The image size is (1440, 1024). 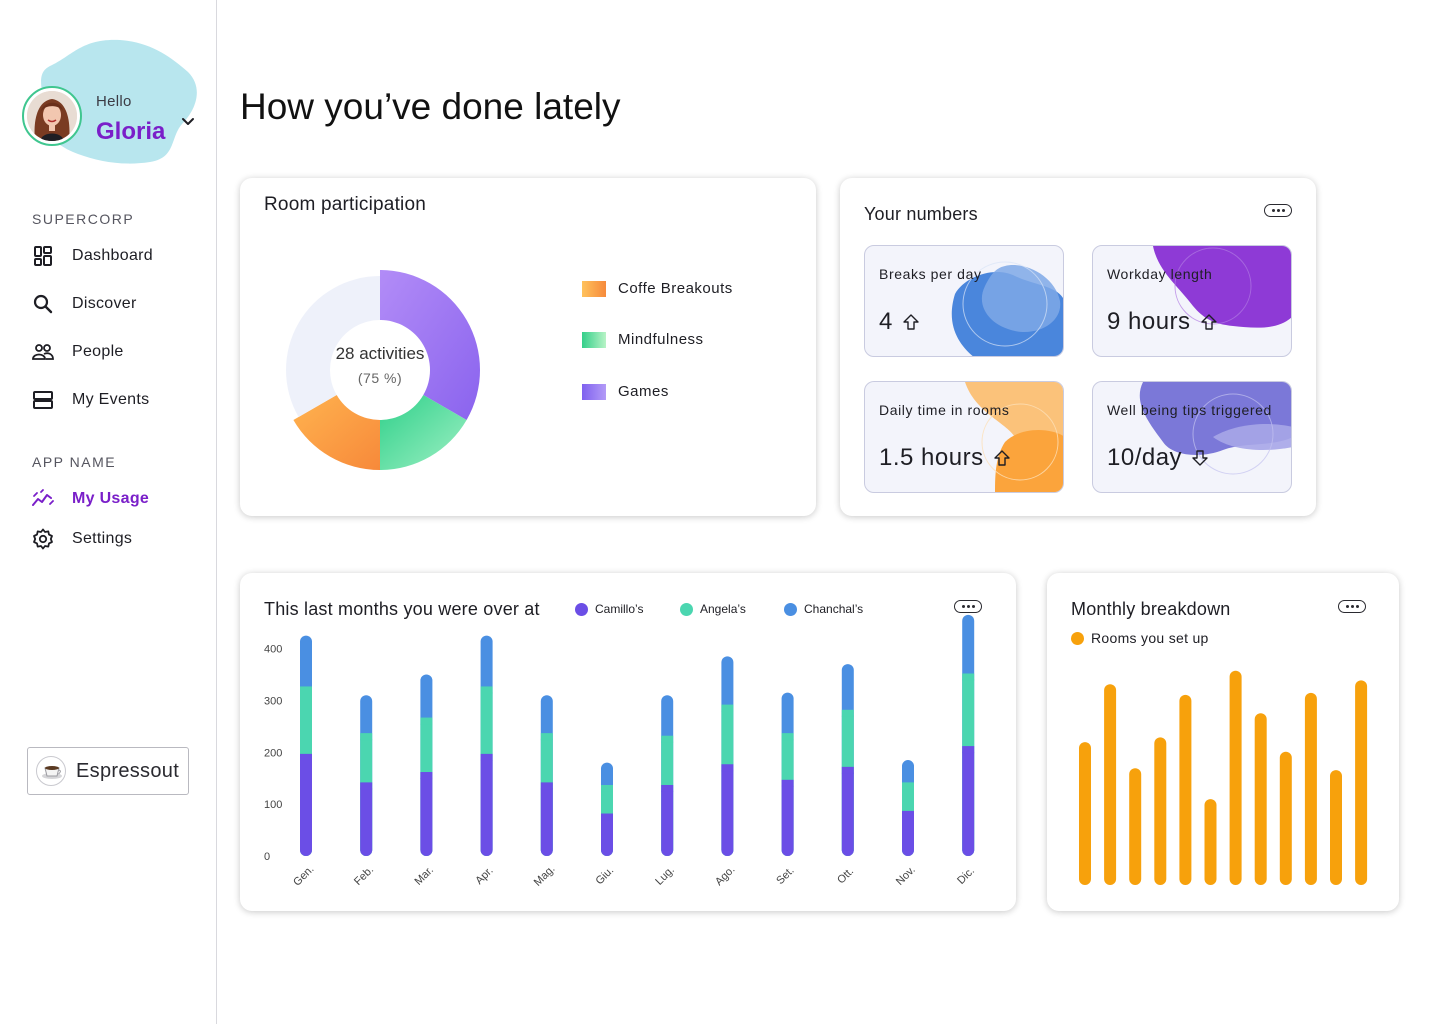 What do you see at coordinates (964, 301) in the screenshot?
I see `stat-tile-breaks-per-day: Breaks per day 4` at bounding box center [964, 301].